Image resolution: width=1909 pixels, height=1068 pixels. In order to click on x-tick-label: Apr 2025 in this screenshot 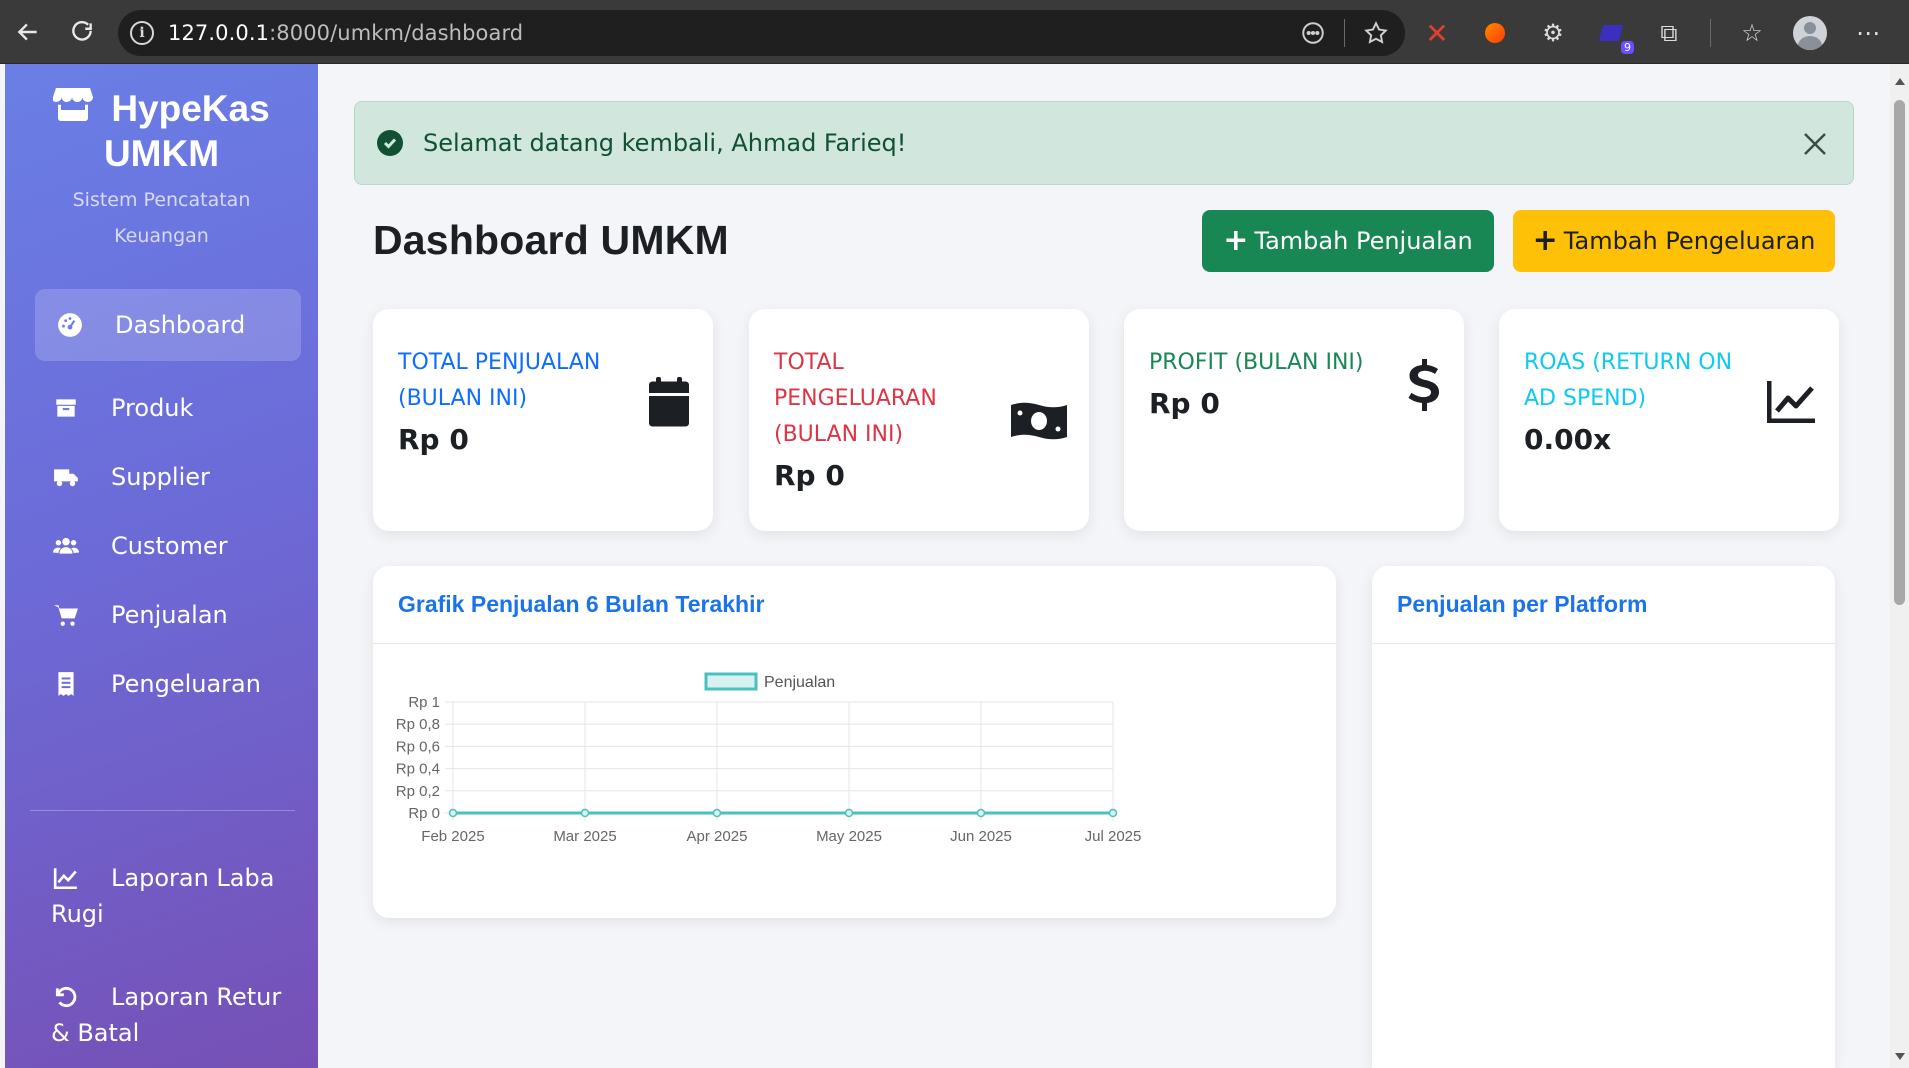, I will do `click(717, 836)`.